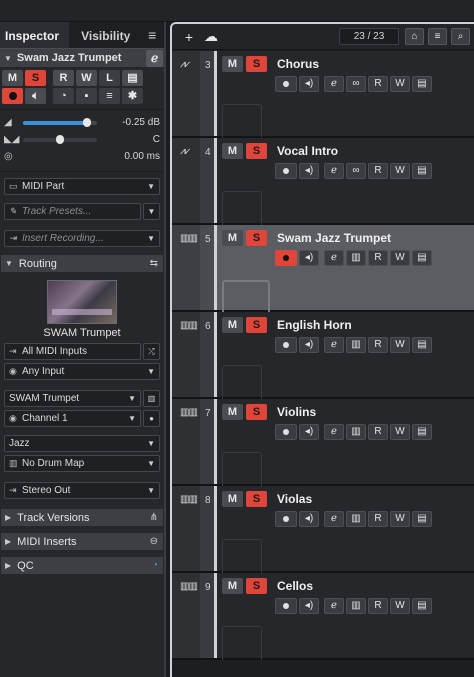 Image resolution: width=474 pixels, height=677 pixels. Describe the element at coordinates (8, 58) in the screenshot. I see `collapse-triangle-icon: ▼` at that location.